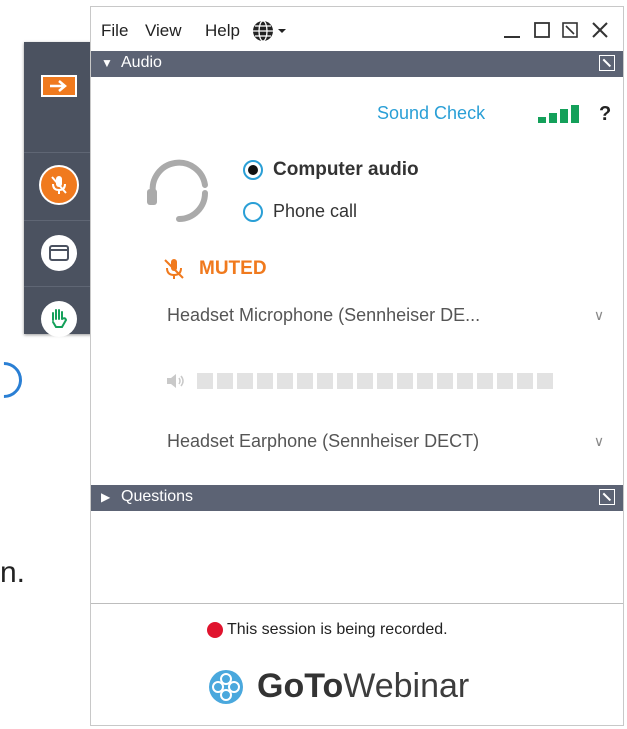 The height and width of the screenshot is (729, 627). I want to click on globe-icon, so click(263, 31).